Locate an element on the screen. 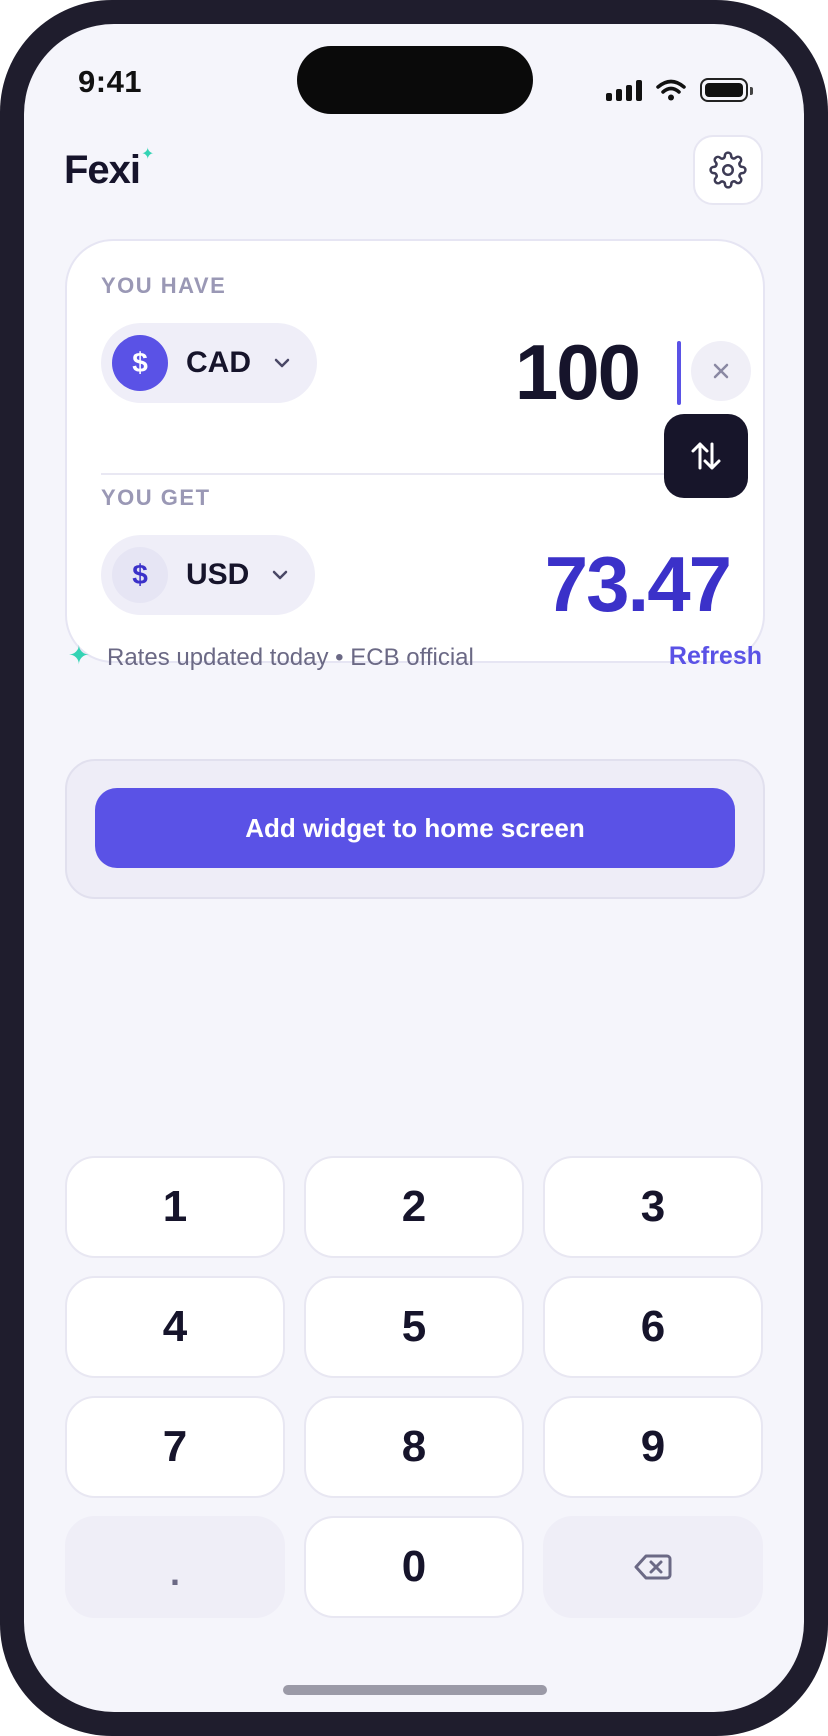 This screenshot has width=828, height=1736. app-logo: Fexi is located at coordinates (102, 170).